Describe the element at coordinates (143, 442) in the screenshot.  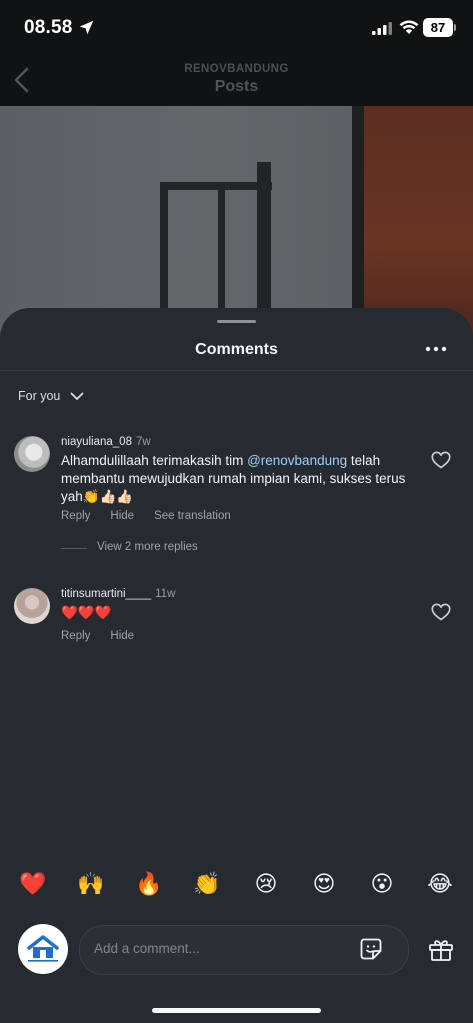
I see `comment-age: 7w` at that location.